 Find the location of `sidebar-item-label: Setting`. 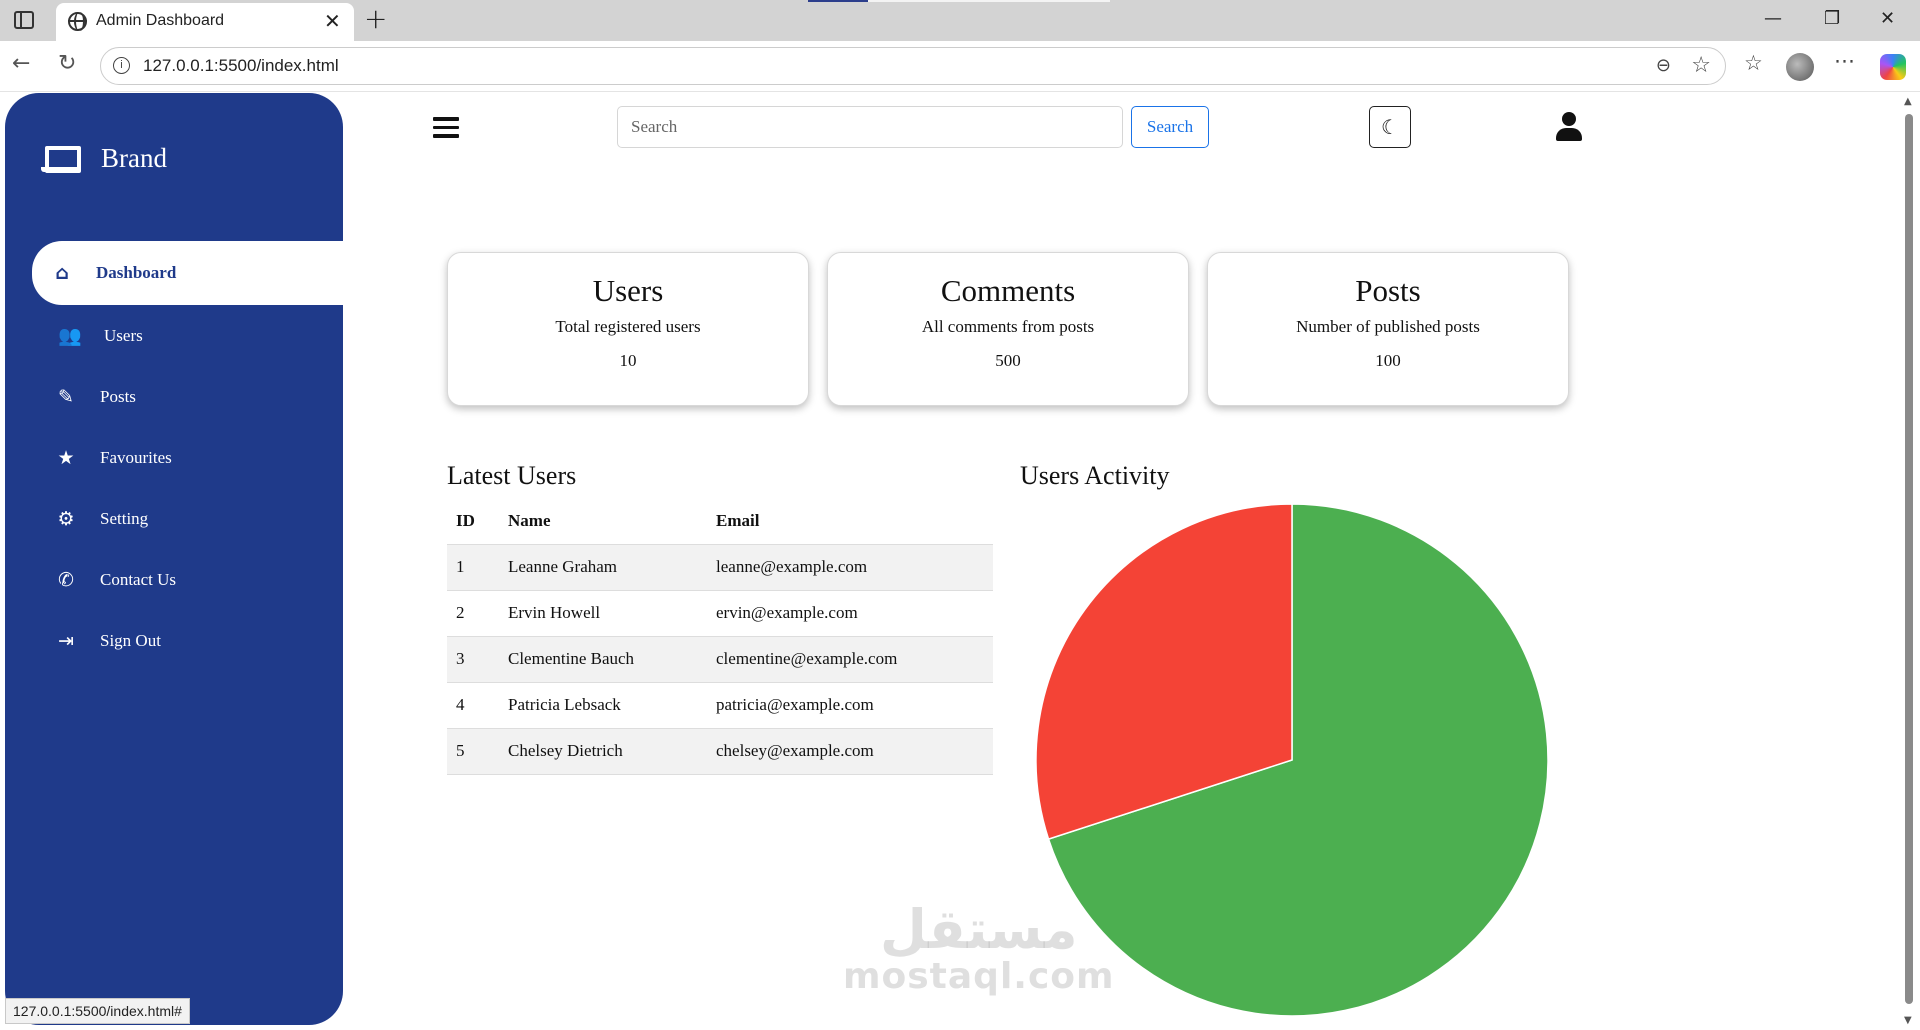

sidebar-item-label: Setting is located at coordinates (124, 518).